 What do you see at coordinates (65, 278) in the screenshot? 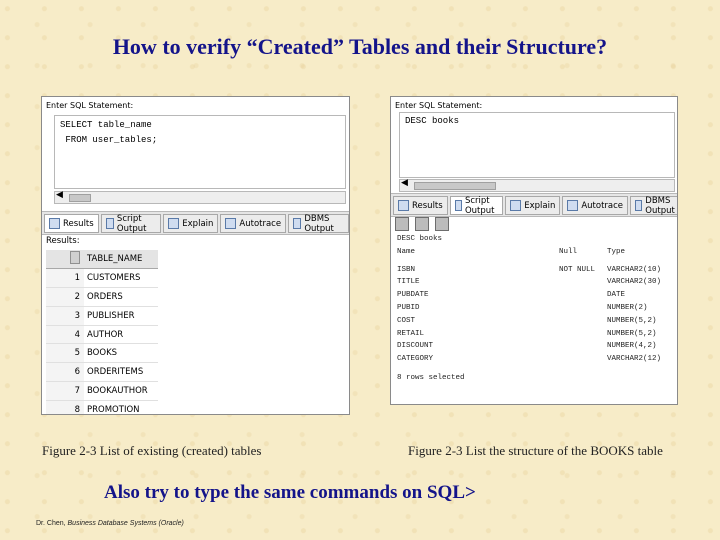
I see `row-number: 1` at bounding box center [65, 278].